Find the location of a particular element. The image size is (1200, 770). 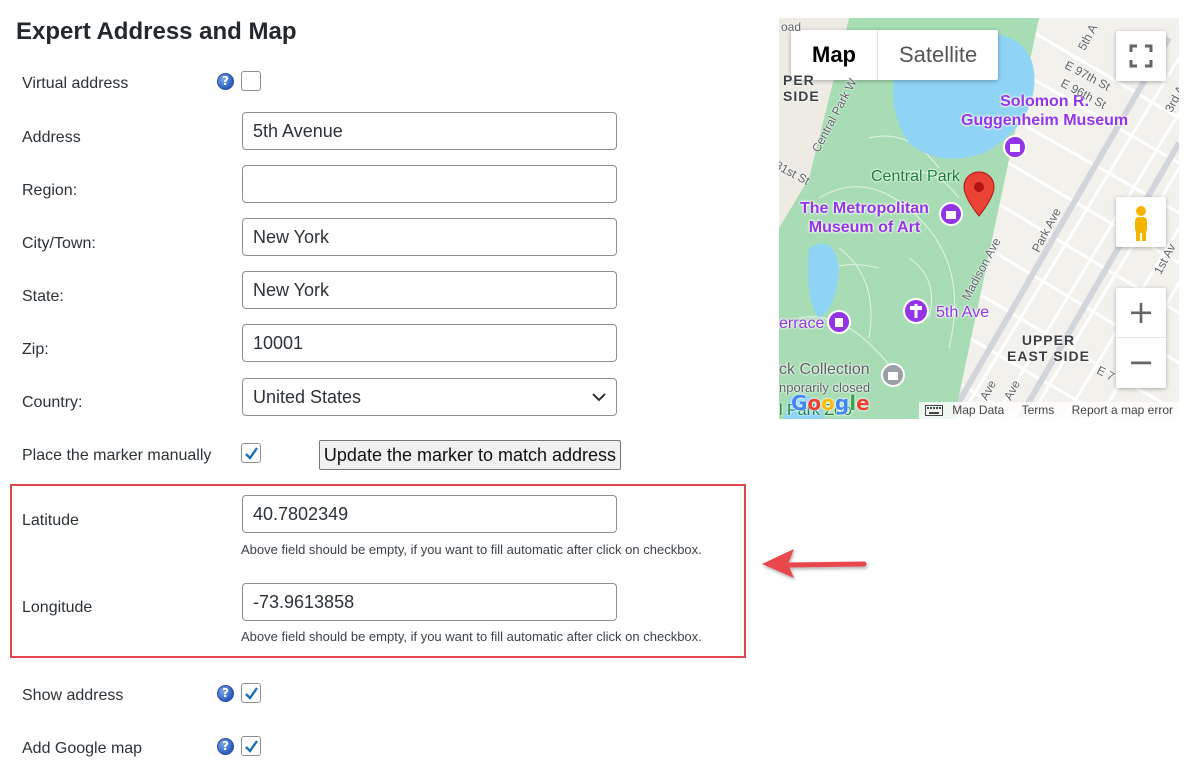

street-view-pegman is located at coordinates (1141, 222).